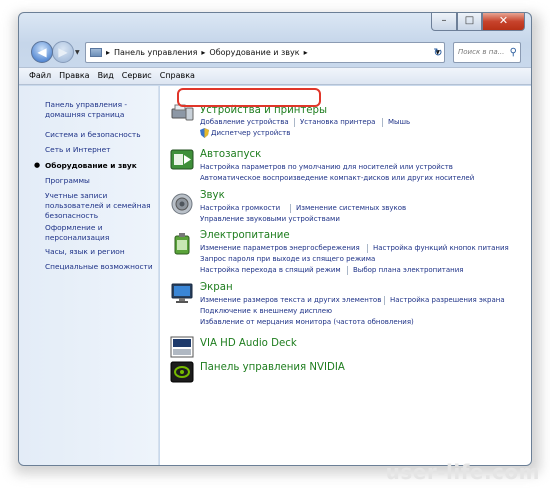 The height and width of the screenshot is (488, 550). Describe the element at coordinates (337, 122) in the screenshot. I see `link-add-printer: Установка принтера` at that location.